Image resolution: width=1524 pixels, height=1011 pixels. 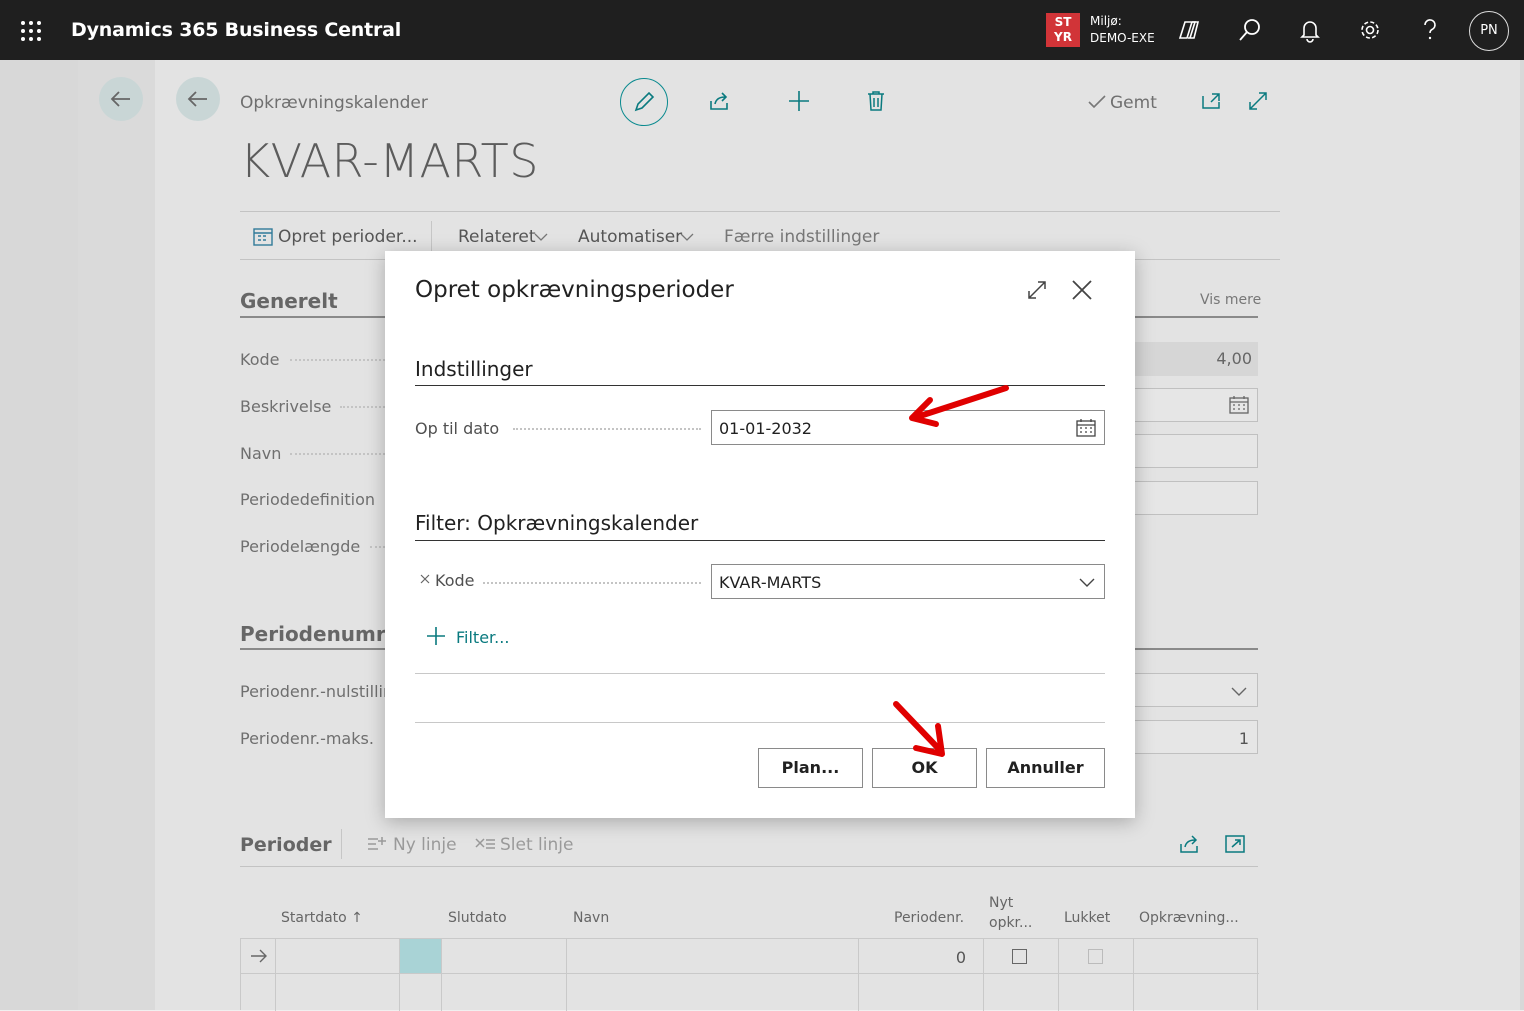 What do you see at coordinates (770, 582) in the screenshot?
I see `filter-code-value: KVAR-MARTS` at bounding box center [770, 582].